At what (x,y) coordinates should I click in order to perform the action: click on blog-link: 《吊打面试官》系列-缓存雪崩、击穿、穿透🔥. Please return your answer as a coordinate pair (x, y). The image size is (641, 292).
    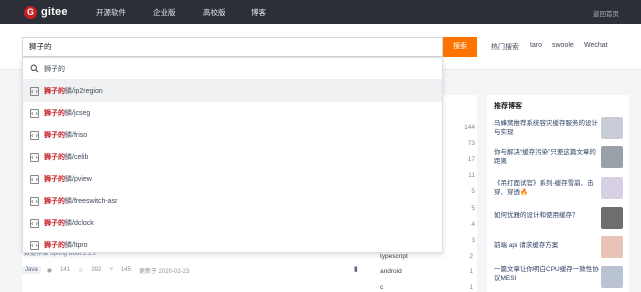
    Looking at the image, I should click on (546, 188).